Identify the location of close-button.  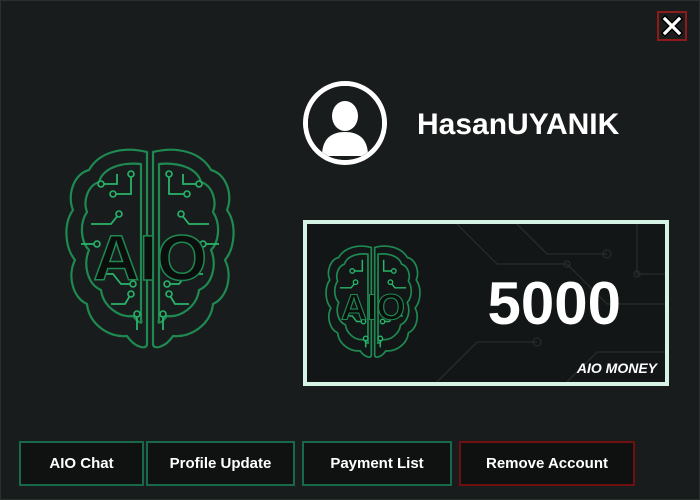
(672, 26).